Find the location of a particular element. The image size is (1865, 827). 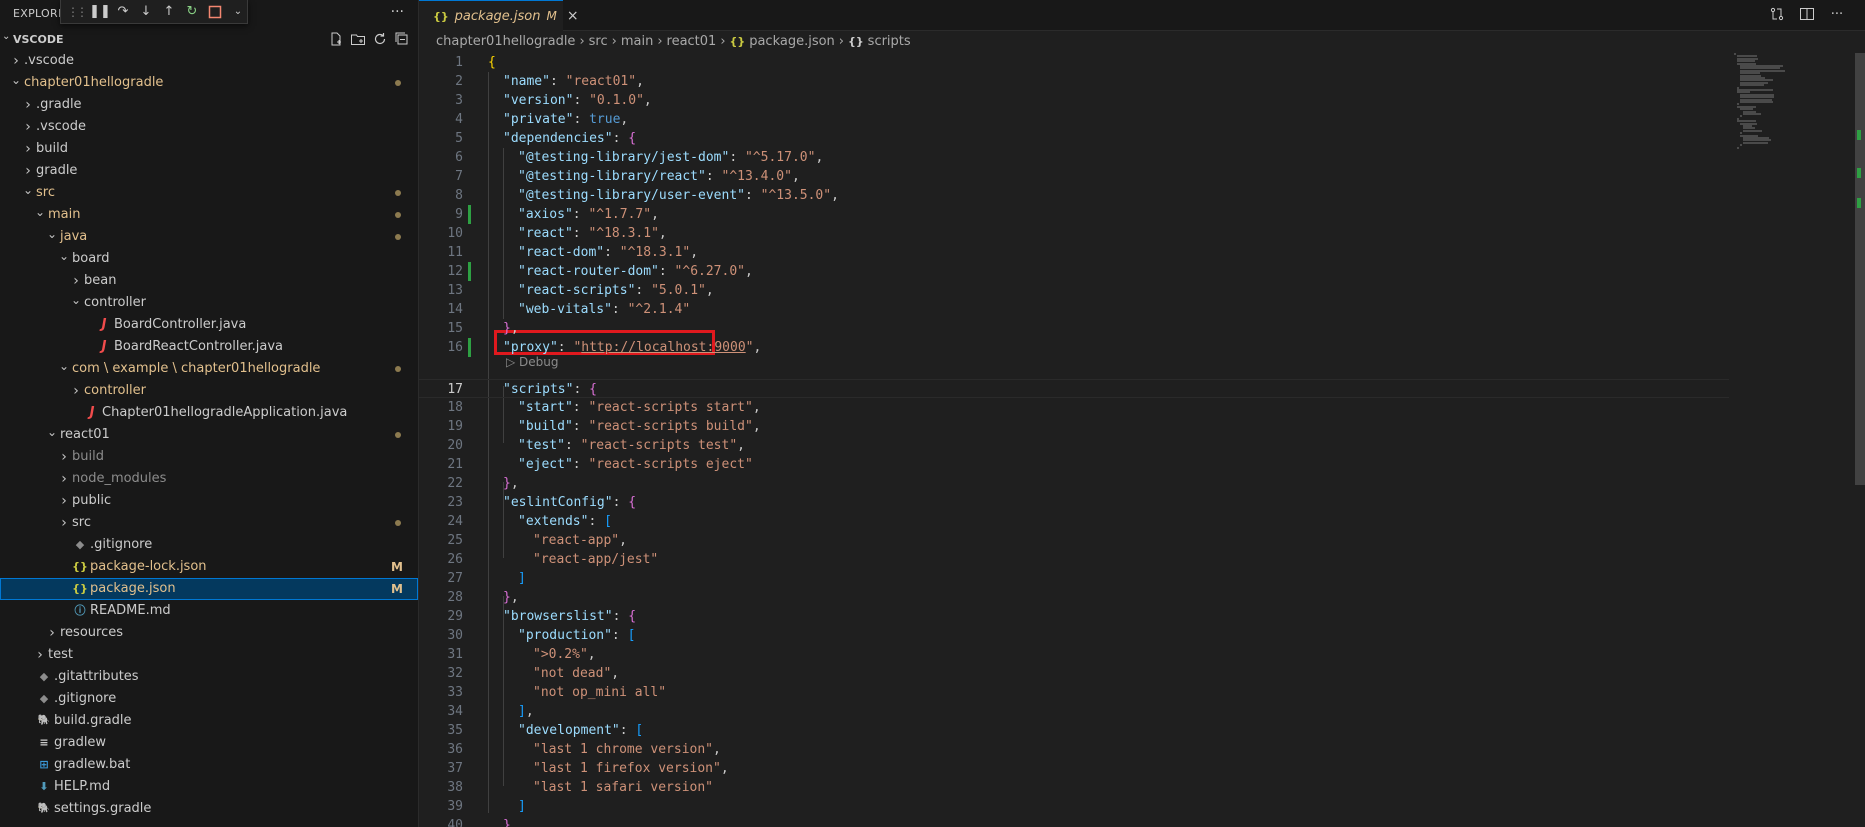

tree-file: J BoardController.java is located at coordinates (209, 325).